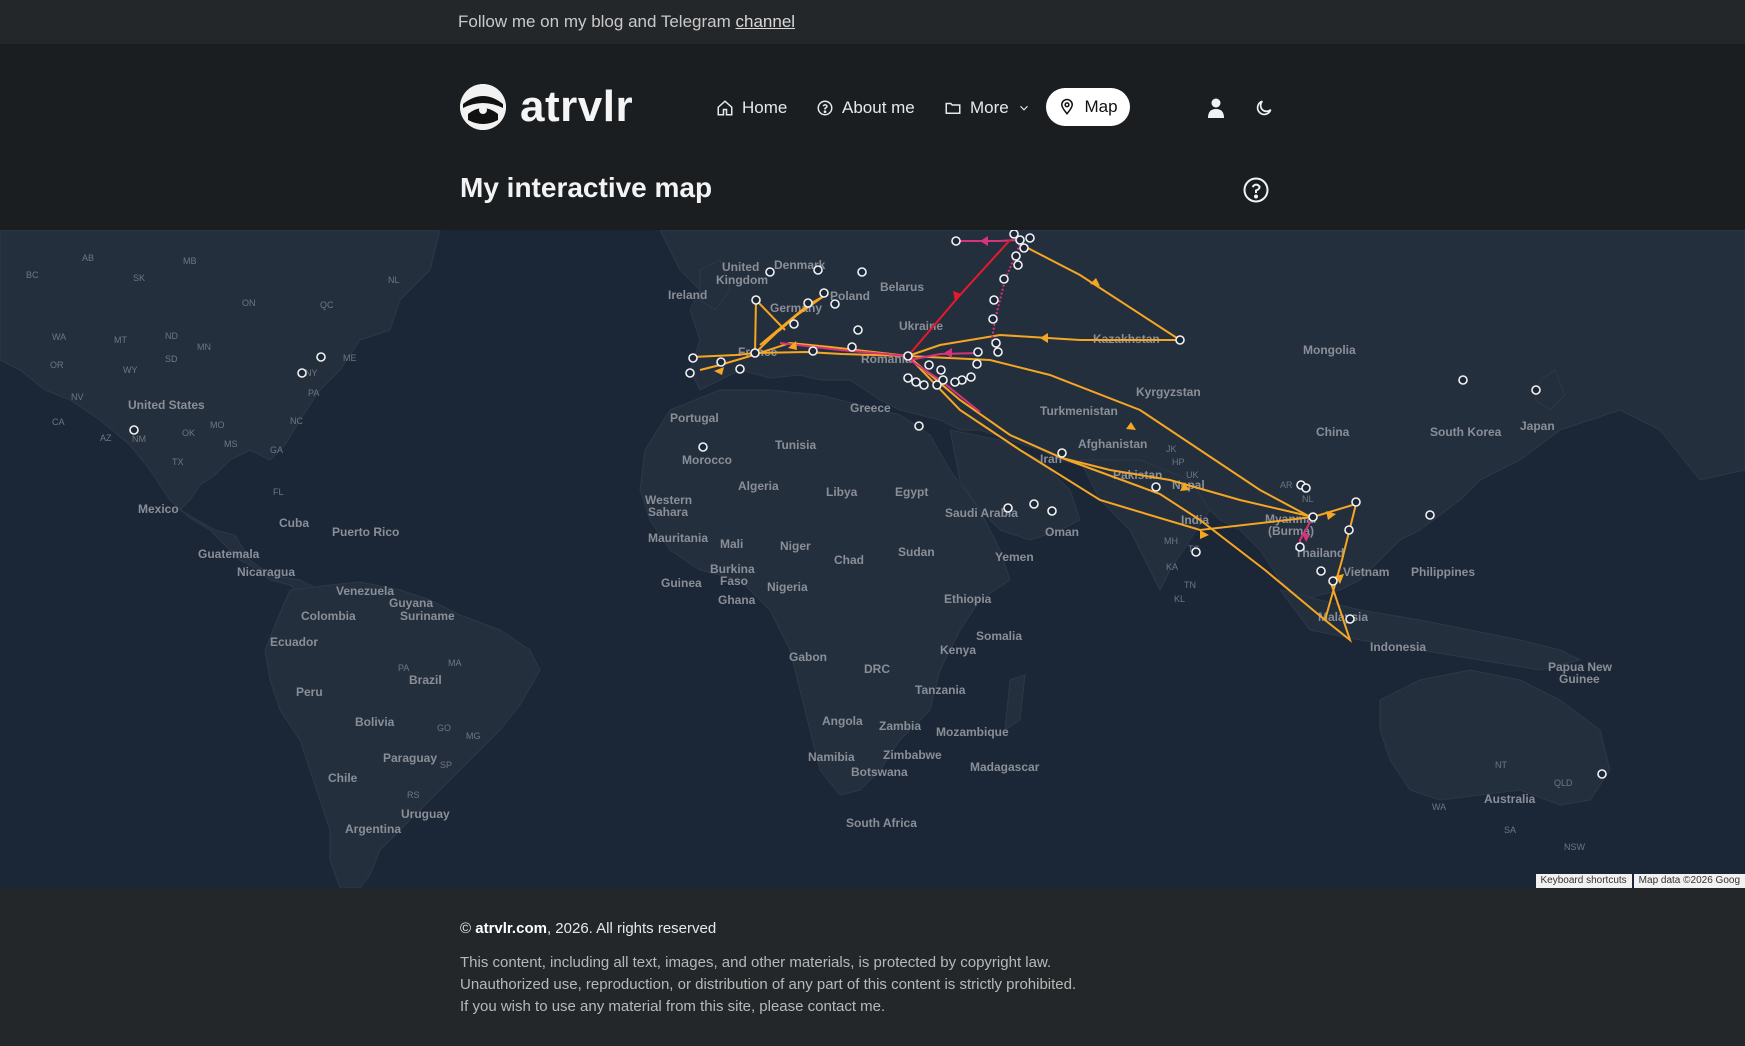  What do you see at coordinates (57, 365) in the screenshot?
I see `label-region-or: OR` at bounding box center [57, 365].